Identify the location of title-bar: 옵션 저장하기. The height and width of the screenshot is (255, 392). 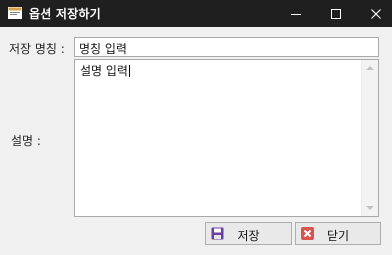
(196, 13).